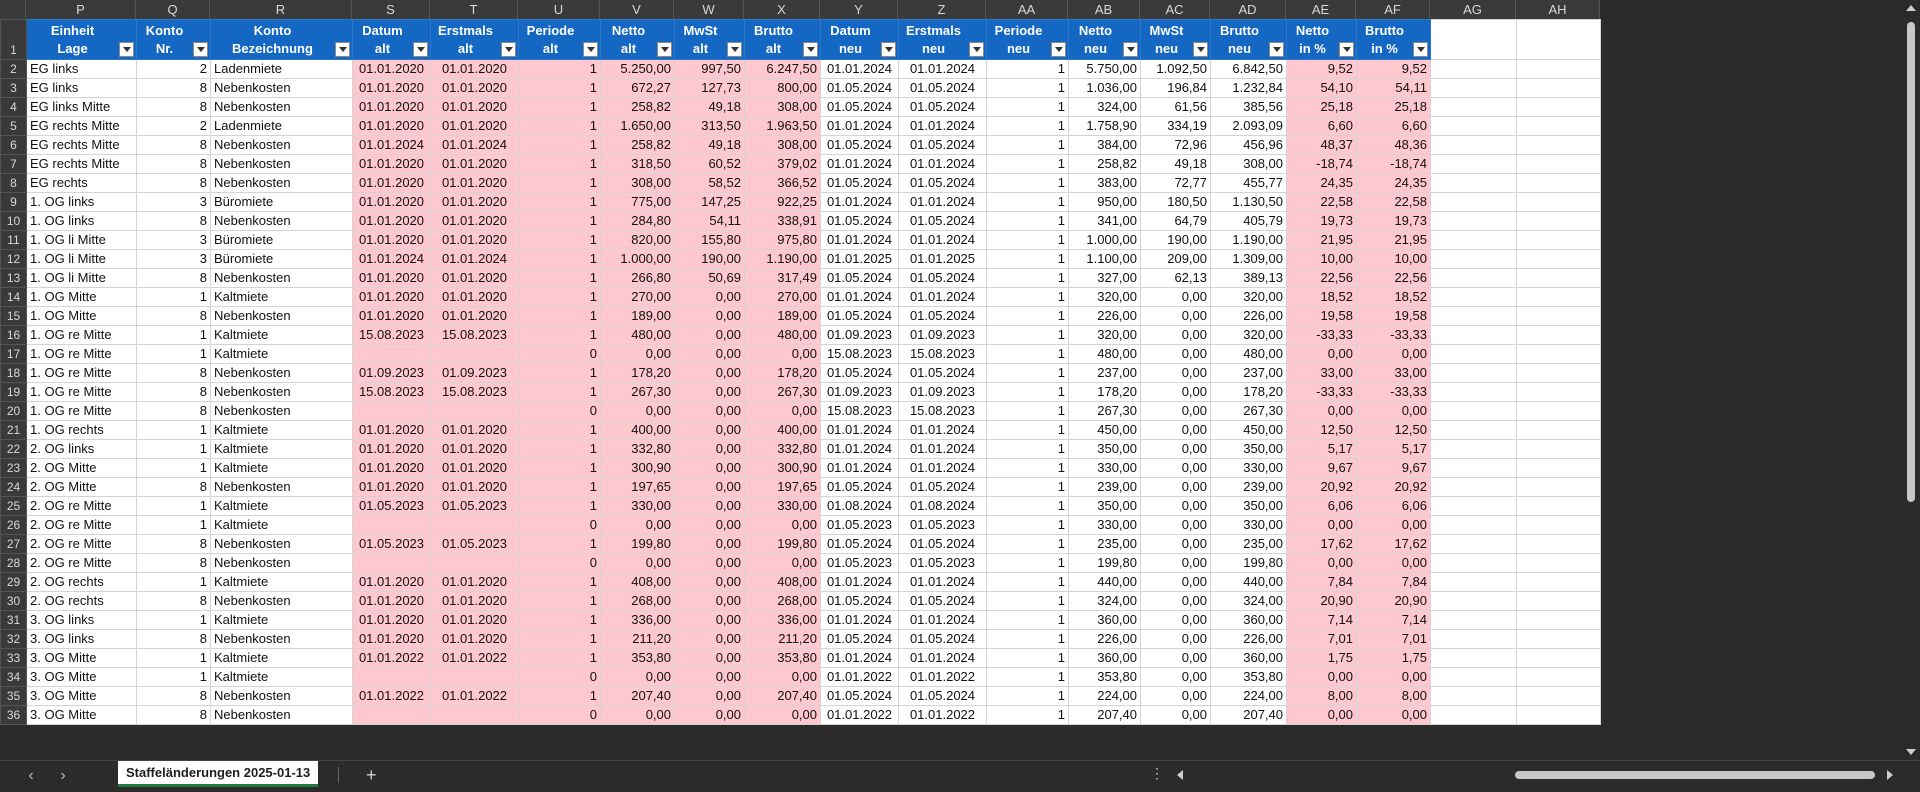 The image size is (1920, 792). What do you see at coordinates (859, 506) in the screenshot?
I see `cell-y: 01.08.2024` at bounding box center [859, 506].